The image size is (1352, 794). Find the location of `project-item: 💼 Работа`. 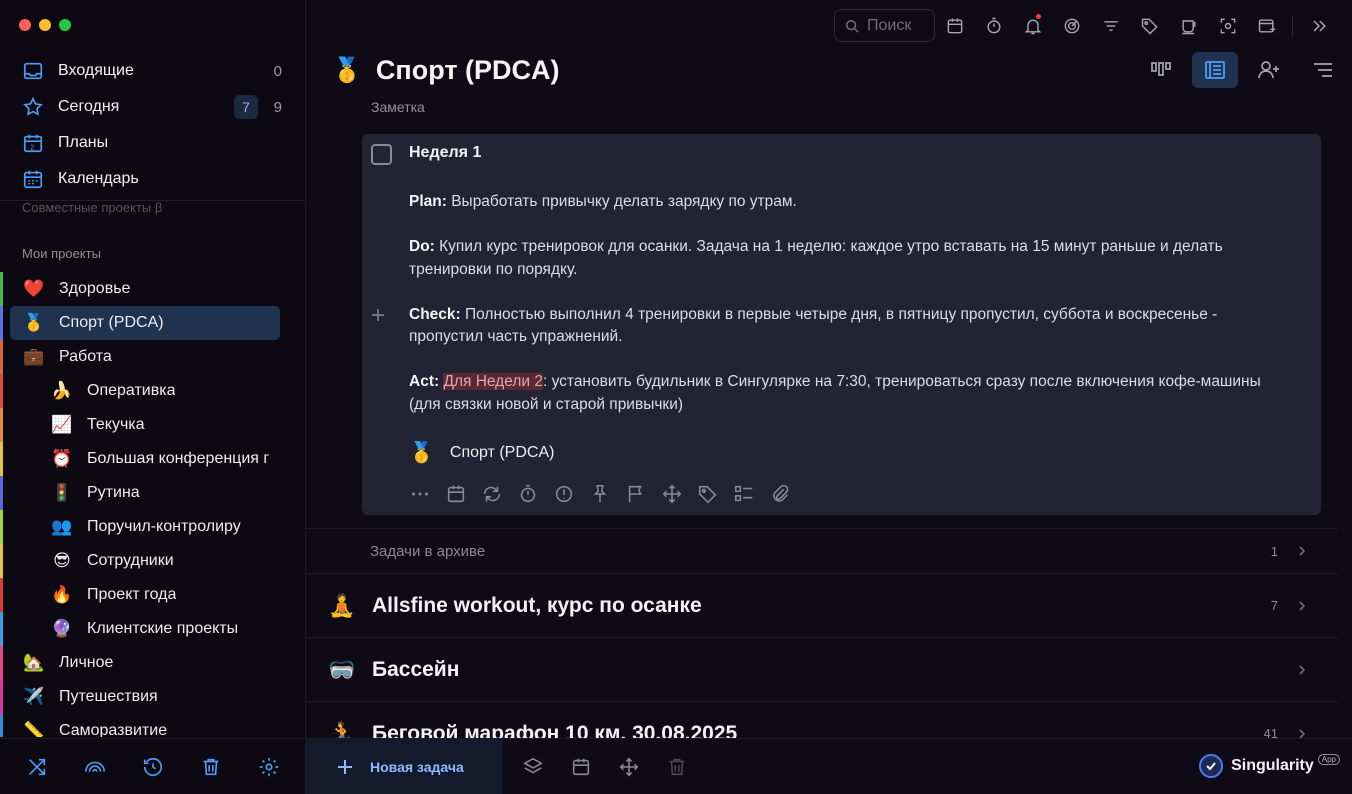

project-item: 💼 Работа is located at coordinates (153, 357).